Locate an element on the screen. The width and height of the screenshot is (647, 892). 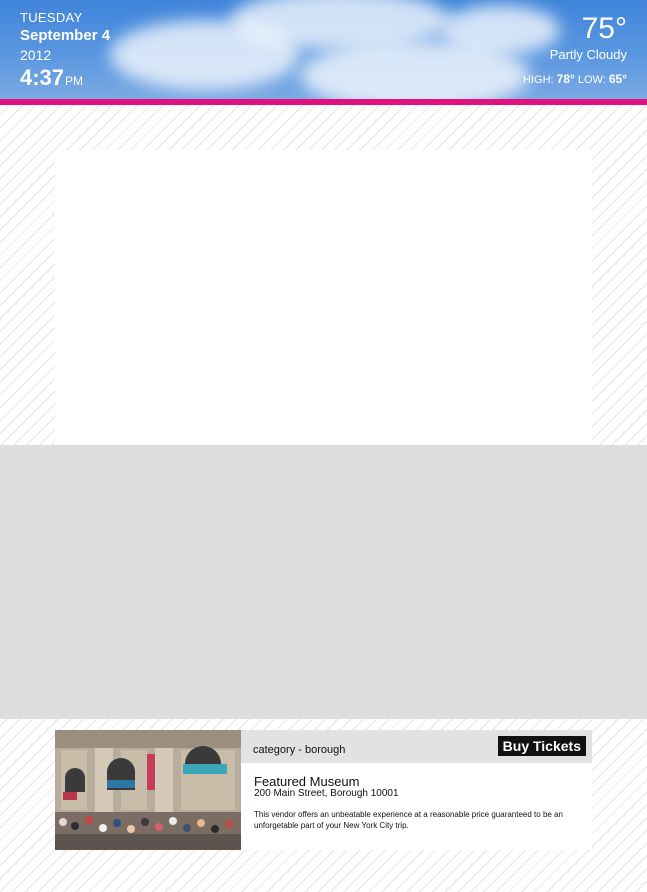
weather-condition: Partly Cloudy is located at coordinates (588, 54).